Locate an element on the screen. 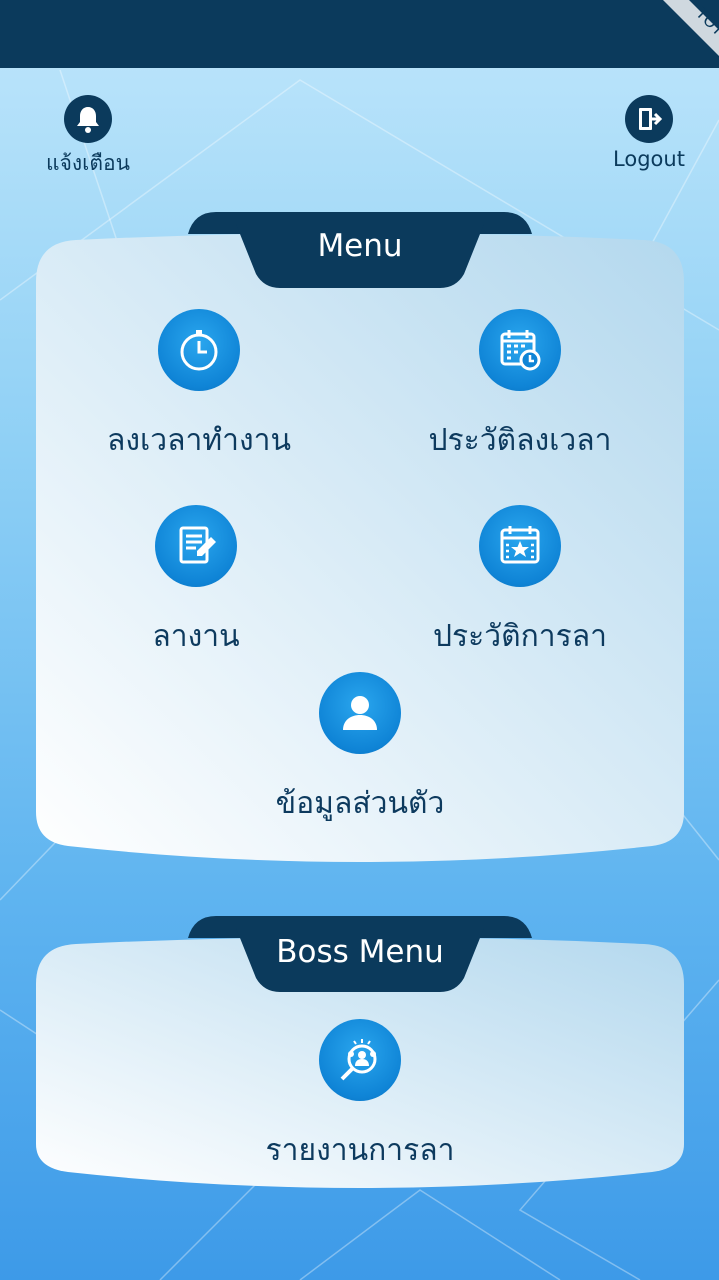 This screenshot has width=719, height=1280. menu-item-leave-history: ประวัติการลา is located at coordinates (520, 582).